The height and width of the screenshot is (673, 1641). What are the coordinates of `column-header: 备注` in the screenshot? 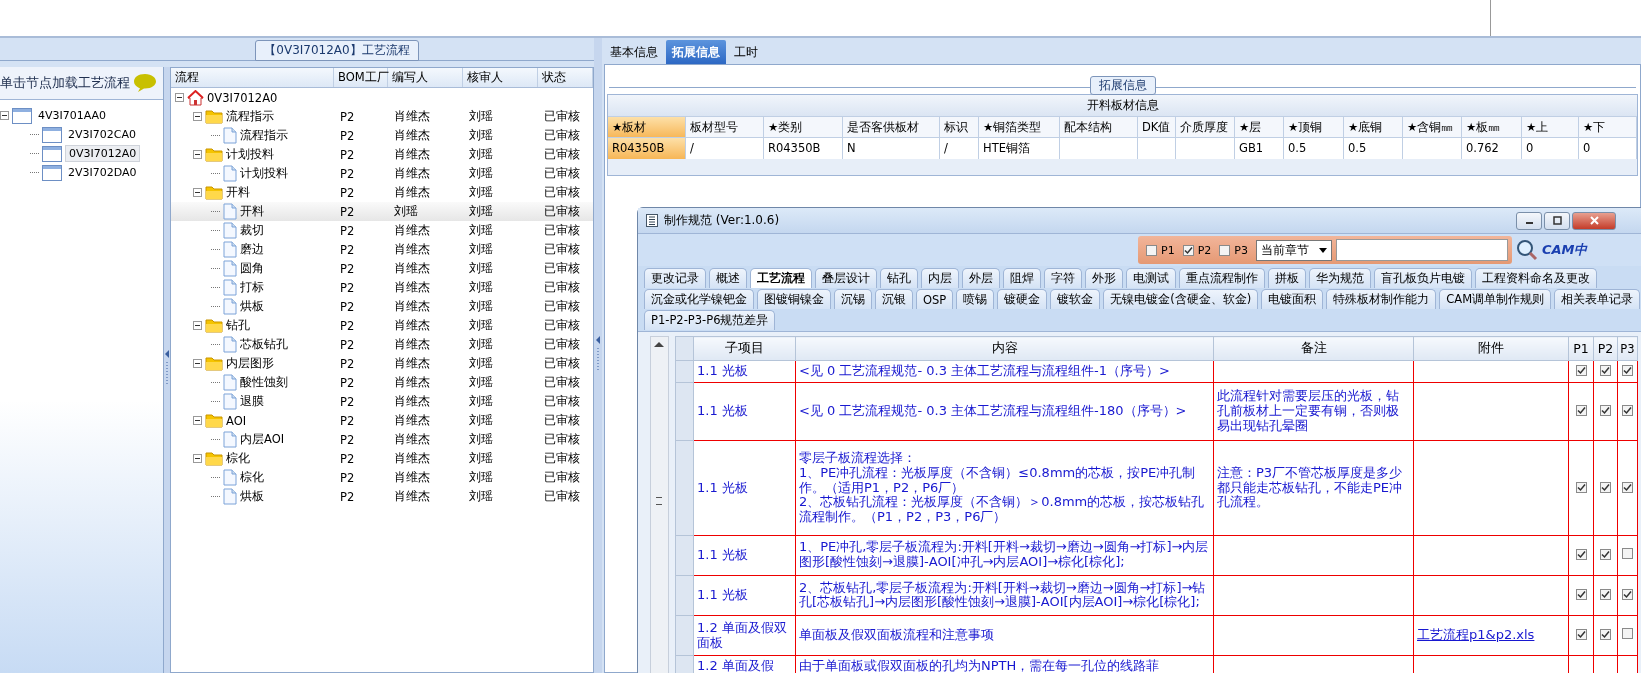 It's located at (1313, 348).